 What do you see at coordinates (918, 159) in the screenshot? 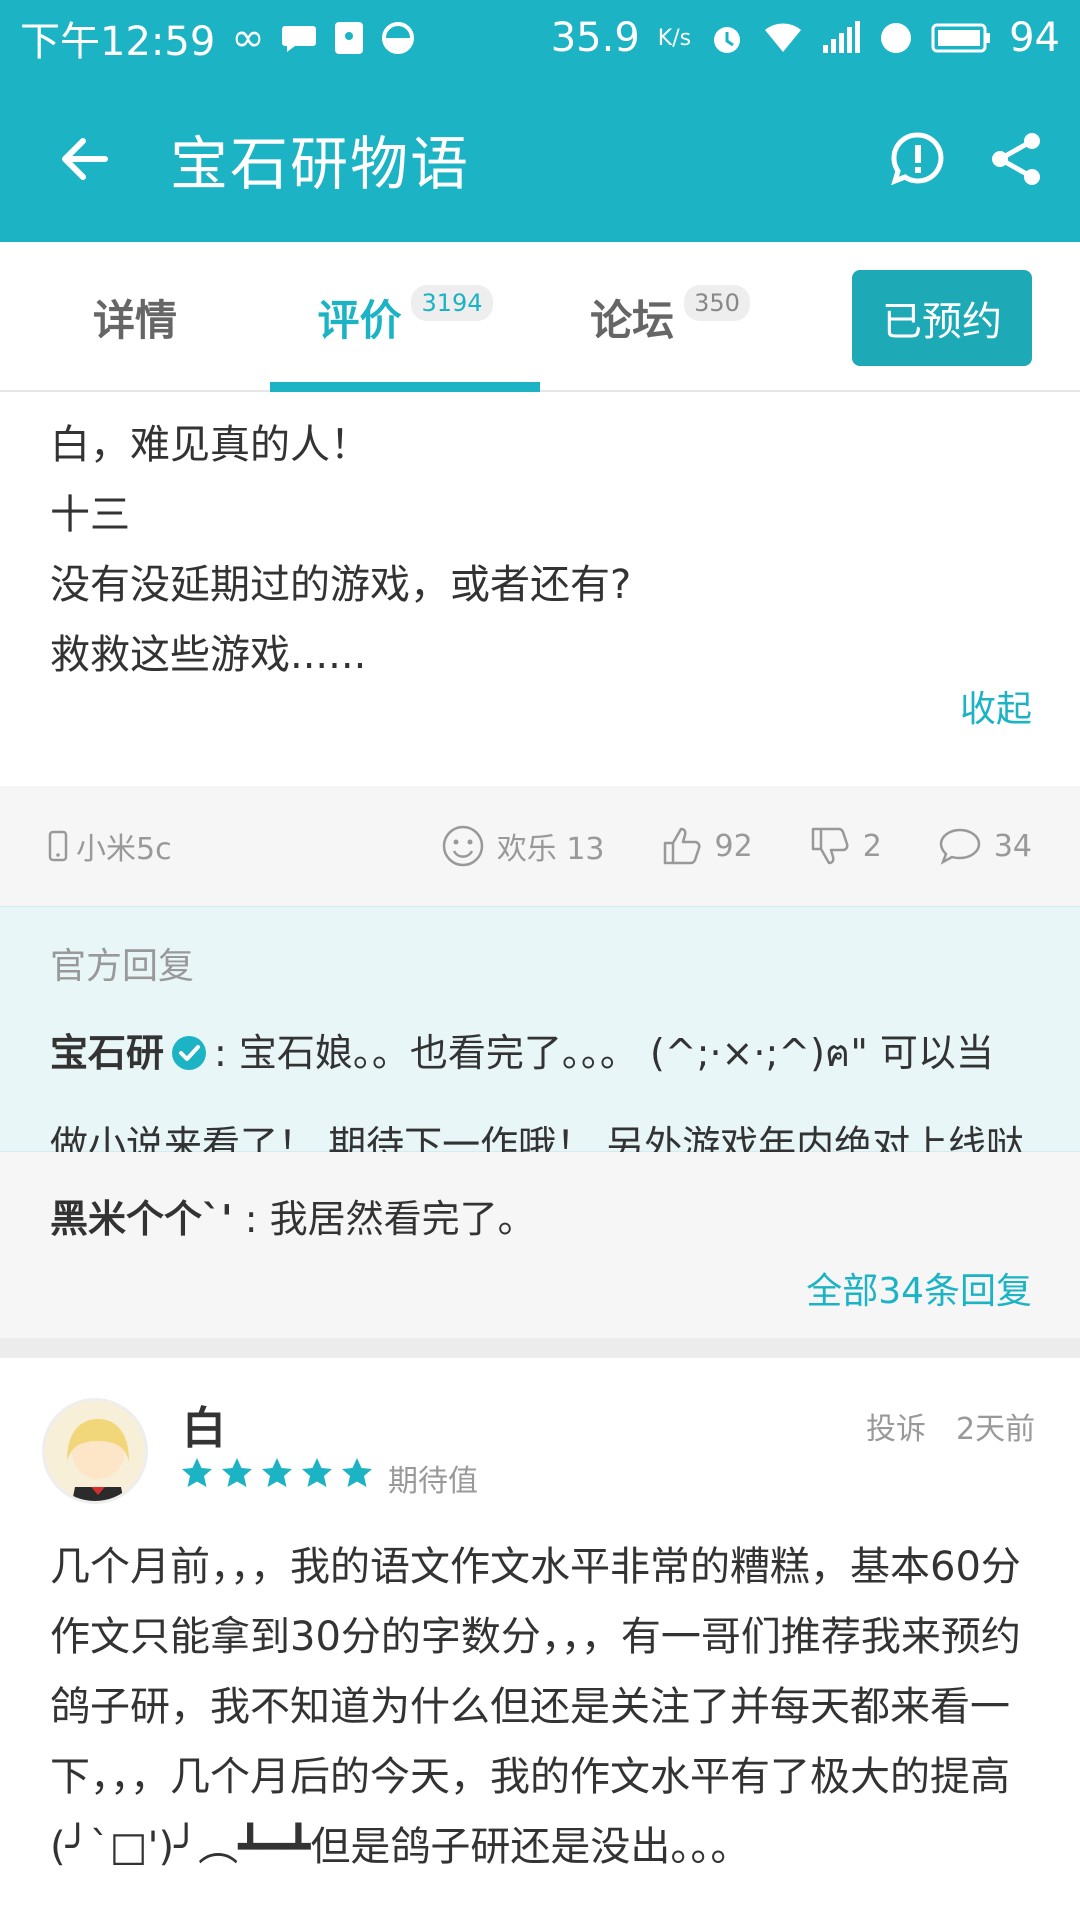
I see `report-icon` at bounding box center [918, 159].